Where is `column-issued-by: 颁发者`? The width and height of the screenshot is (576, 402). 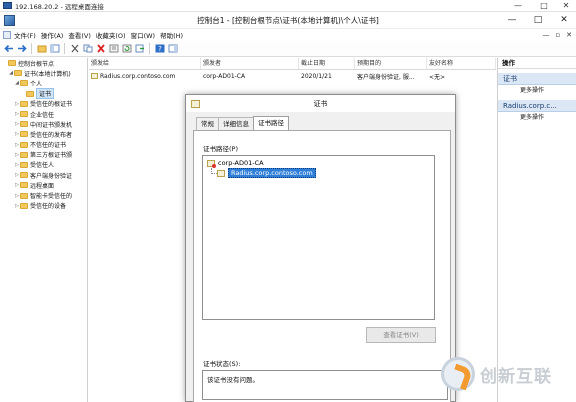 column-issued-by: 颁发者 is located at coordinates (250, 63).